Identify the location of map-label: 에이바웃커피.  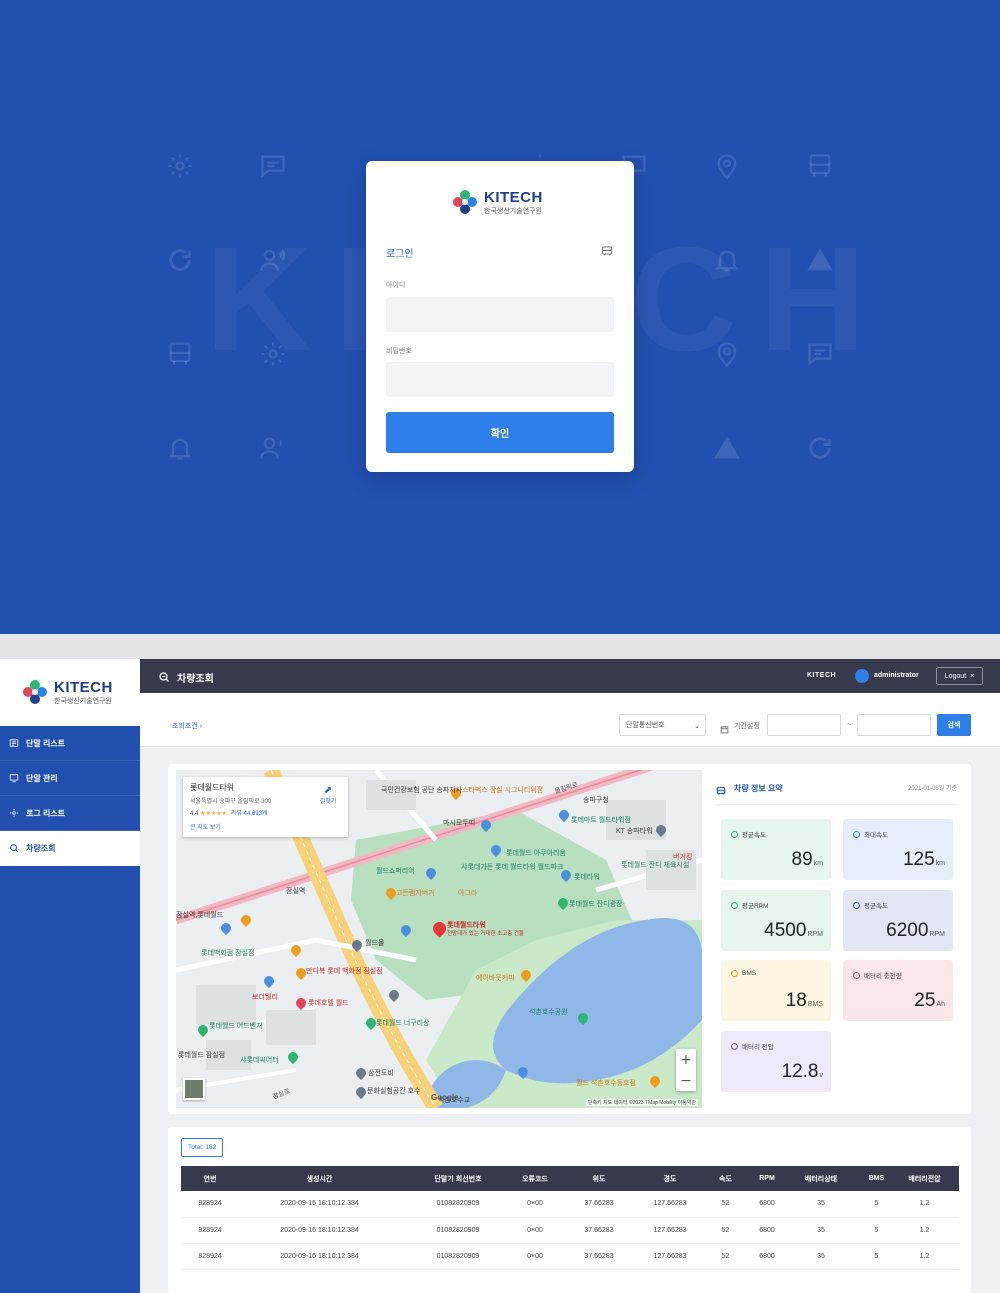
(495, 978).